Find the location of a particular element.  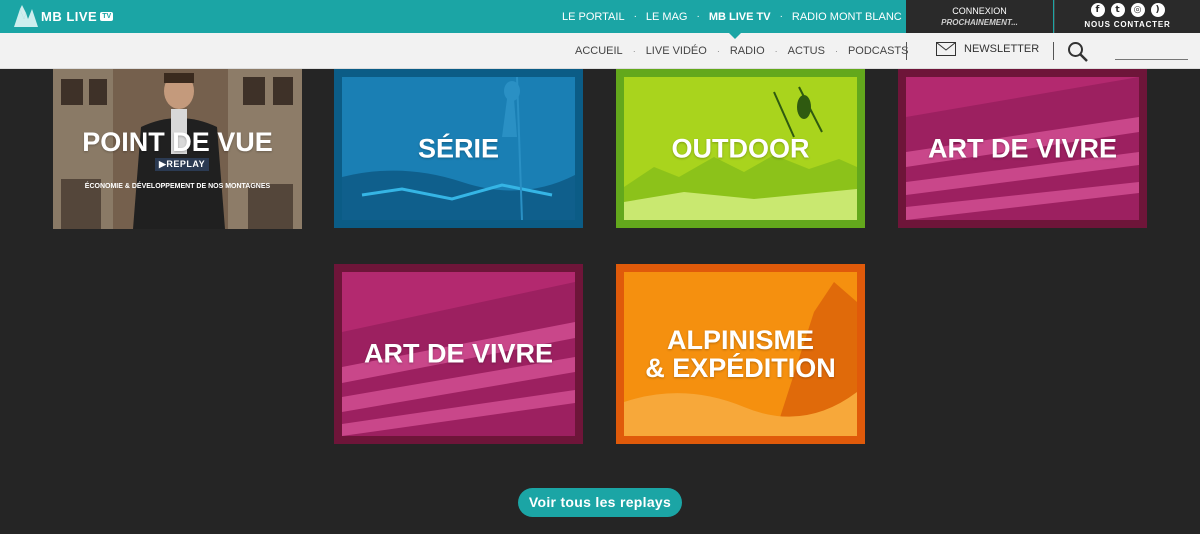

login-label: CONNEXION is located at coordinates (979, 11).